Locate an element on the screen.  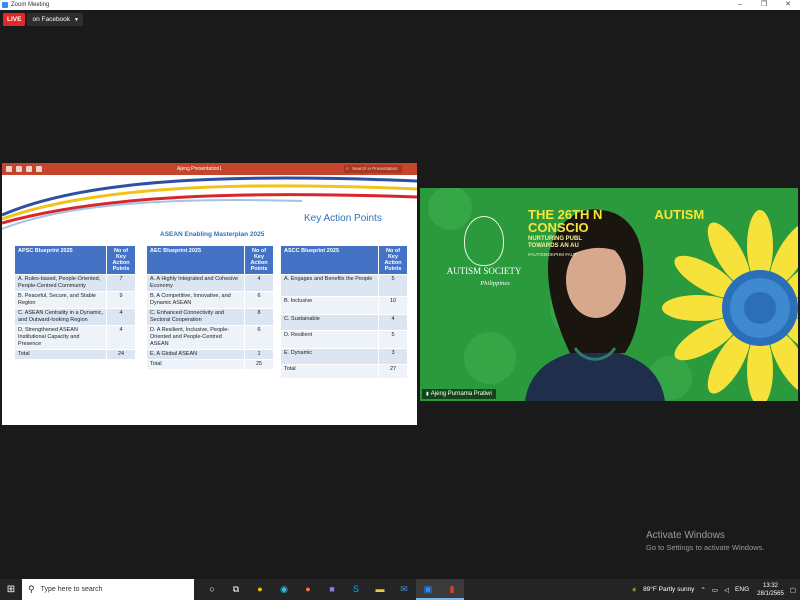
search-icon: ⚲ is located at coordinates (31, 589).